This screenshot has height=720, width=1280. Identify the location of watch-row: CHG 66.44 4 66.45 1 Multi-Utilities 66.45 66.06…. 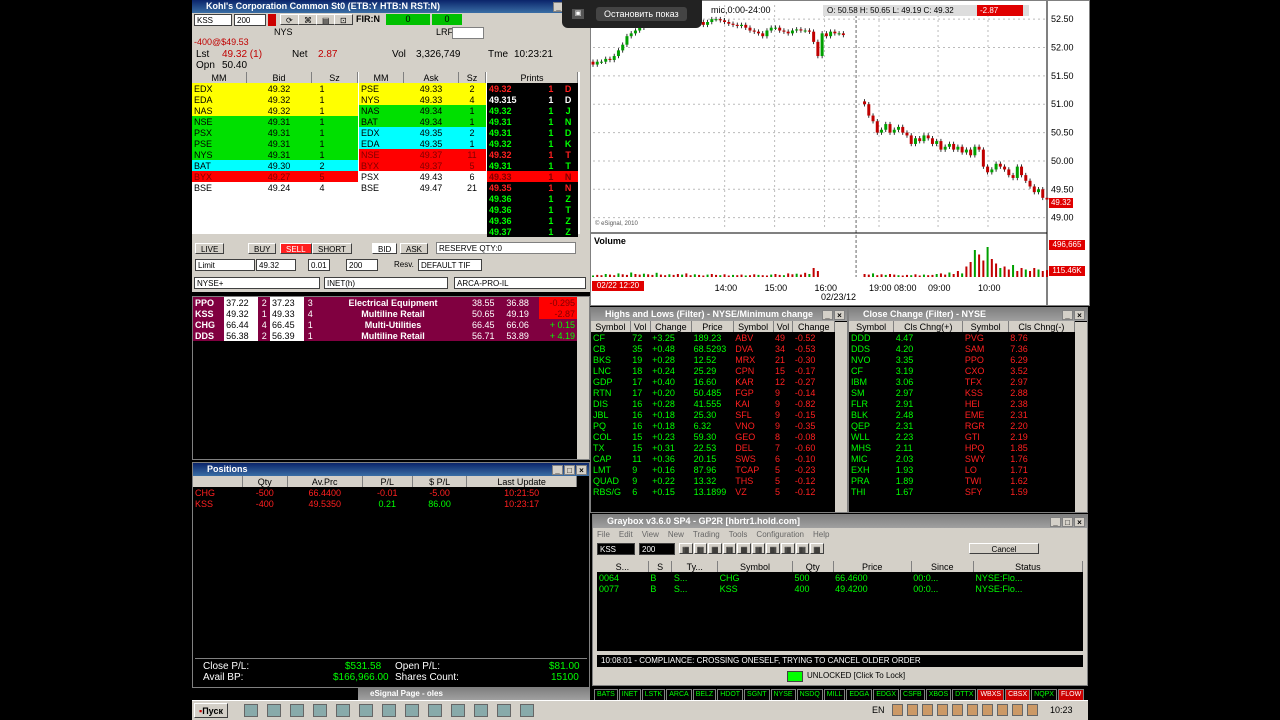
(385, 324).